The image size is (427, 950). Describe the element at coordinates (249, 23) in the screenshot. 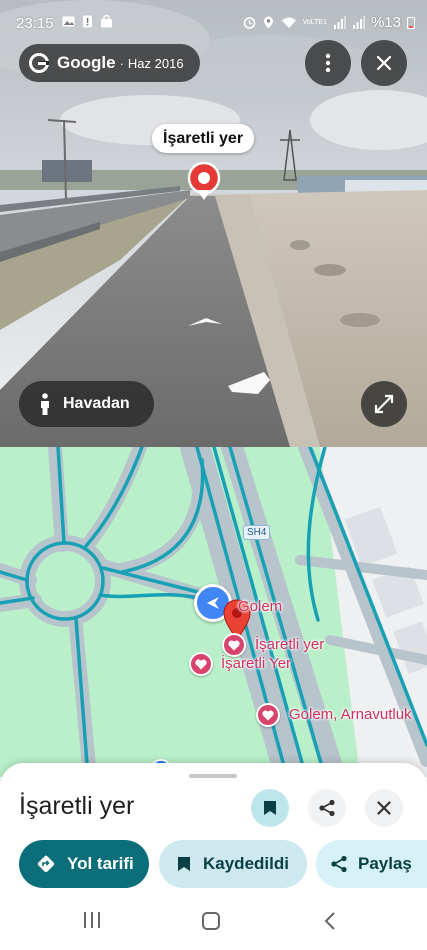

I see `alarm-icon` at that location.